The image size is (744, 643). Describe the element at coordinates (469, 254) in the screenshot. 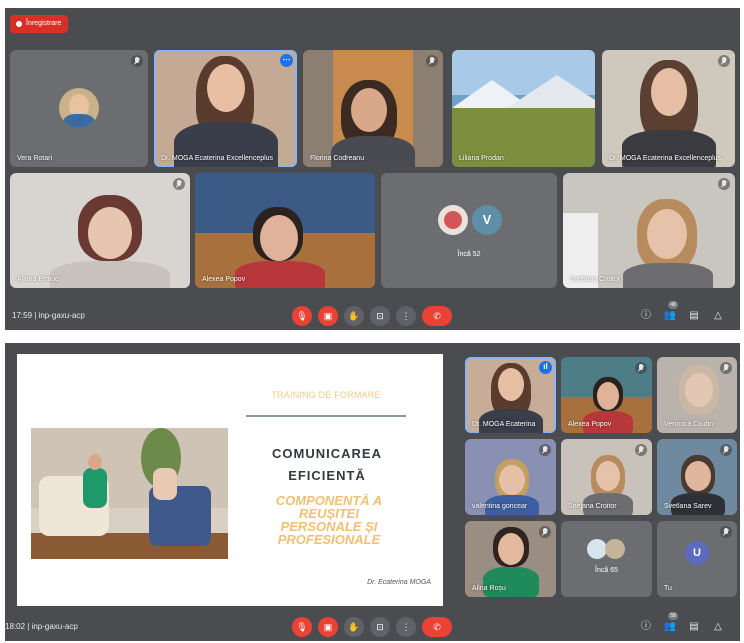

I see `others-count-label: Încă 52` at that location.